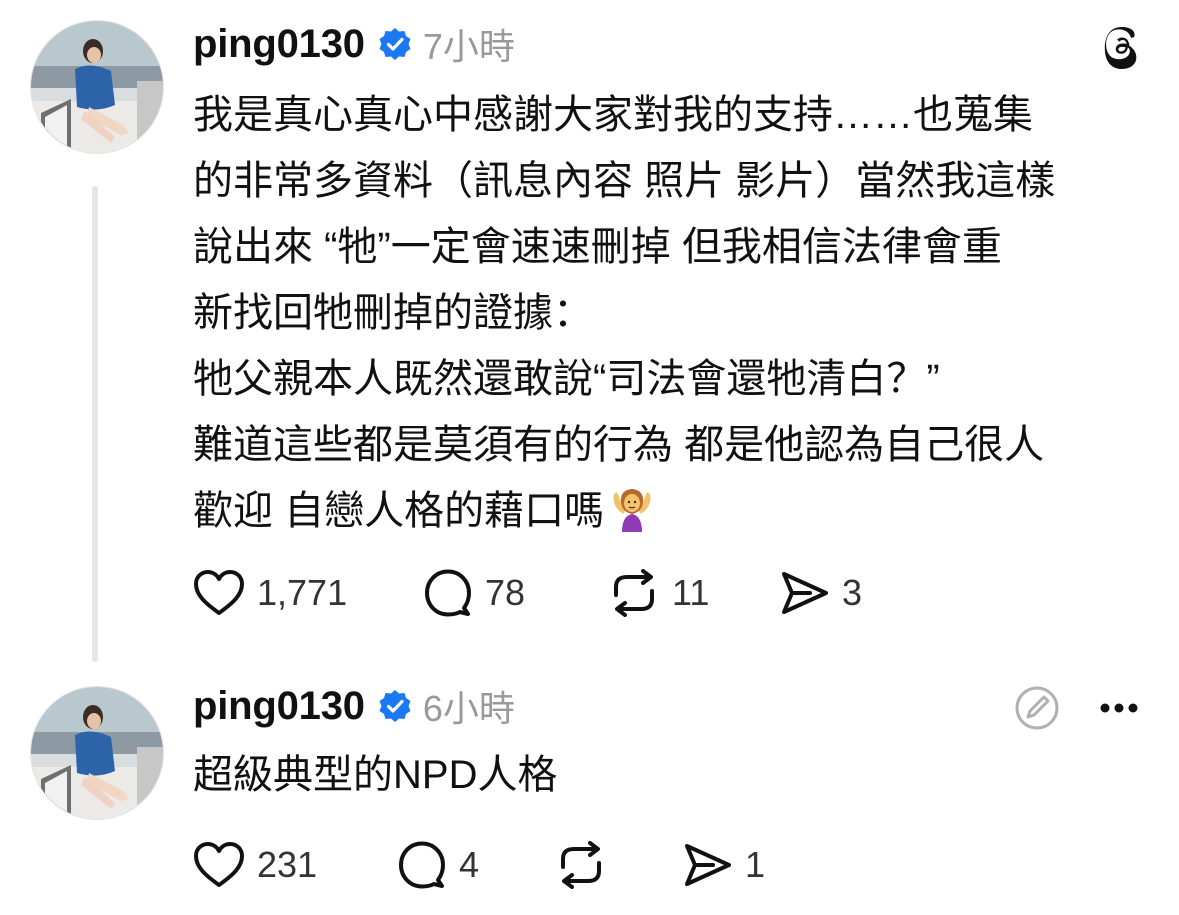 Image resolution: width=1179 pixels, height=915 pixels. I want to click on post-text-line-last: 歡迎 自戀人格的藉口嗎, so click(673, 511).